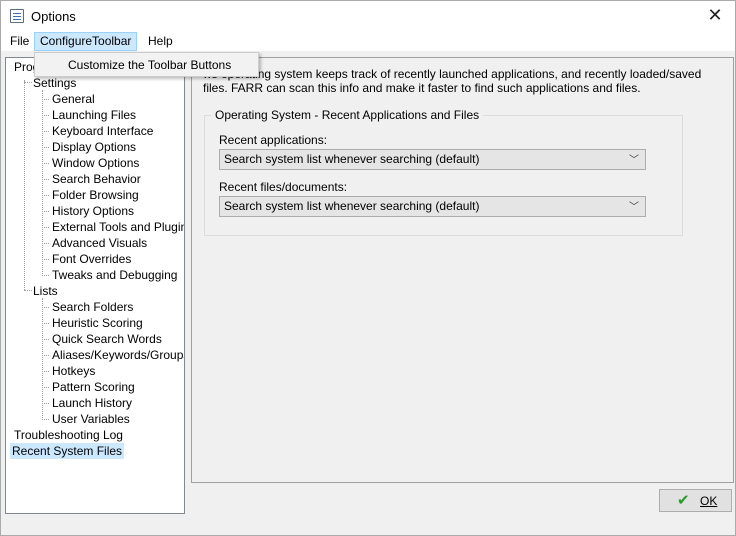 The image size is (736, 536). What do you see at coordinates (99, 243) in the screenshot?
I see `tree-item-advanced-visuals: Advanced Visuals` at bounding box center [99, 243].